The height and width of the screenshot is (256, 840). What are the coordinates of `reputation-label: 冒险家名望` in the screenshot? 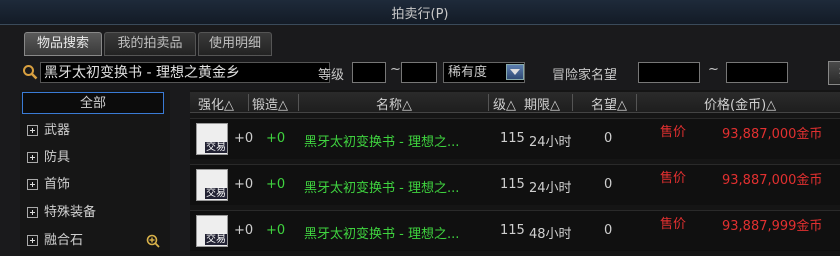 It's located at (585, 75).